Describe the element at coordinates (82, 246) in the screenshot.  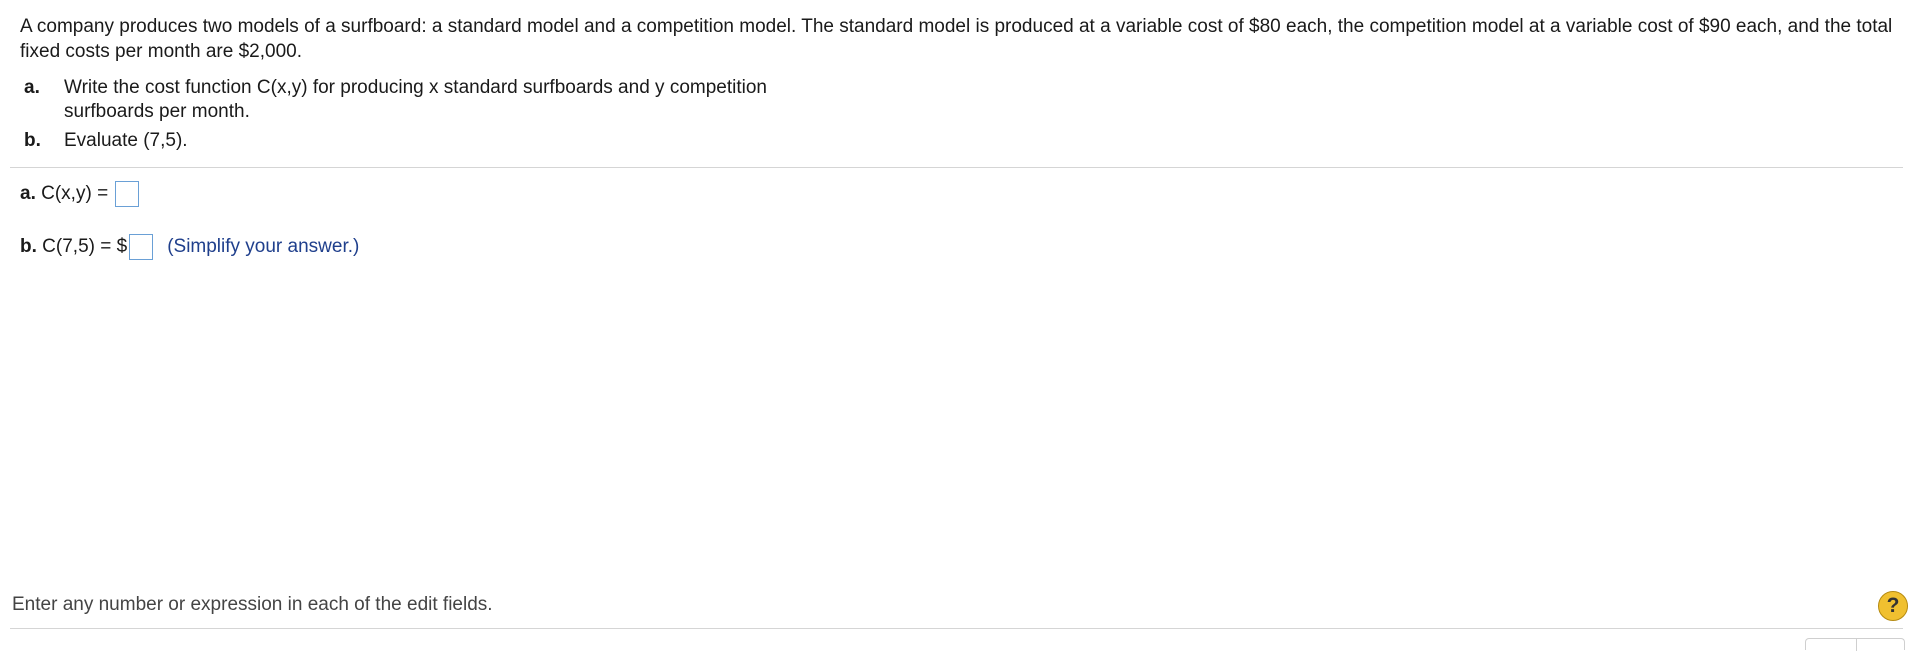
I see `answer-b-label: C(7,5) = $` at that location.